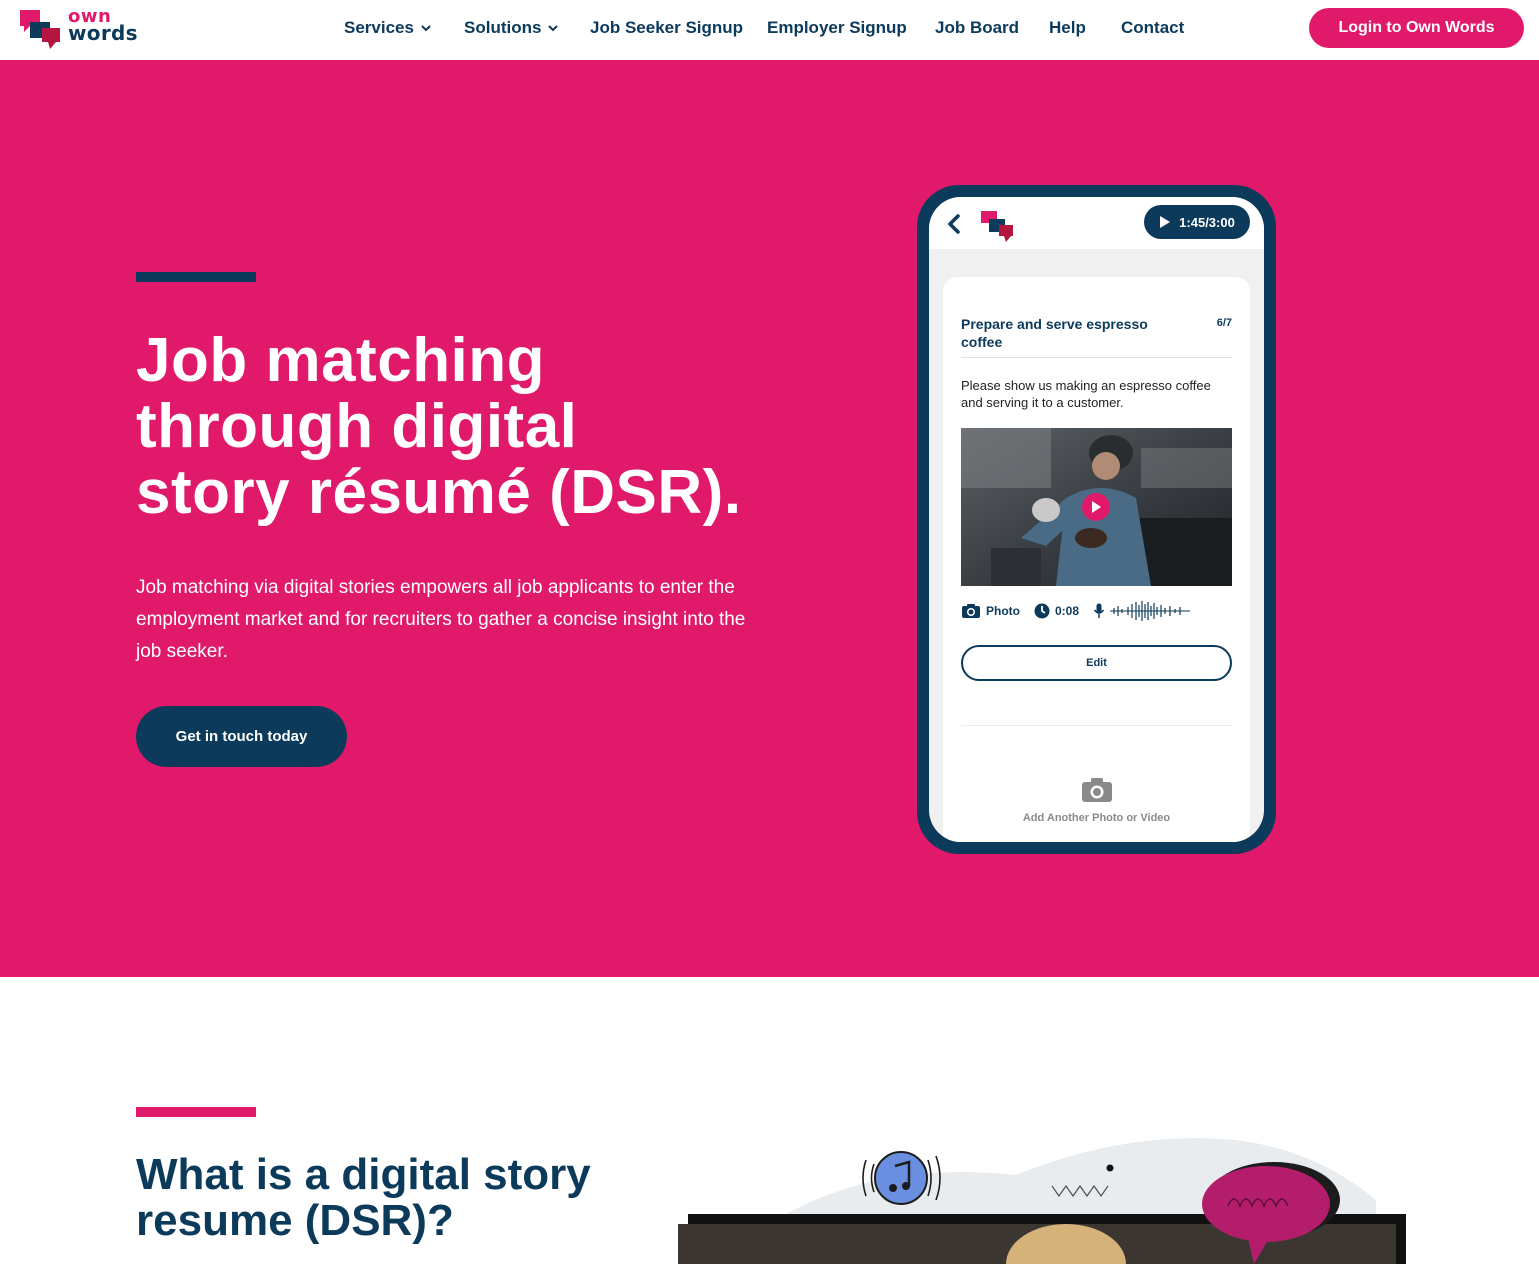 The image size is (1539, 1264). I want to click on nav-job-board: Job Board, so click(977, 28).